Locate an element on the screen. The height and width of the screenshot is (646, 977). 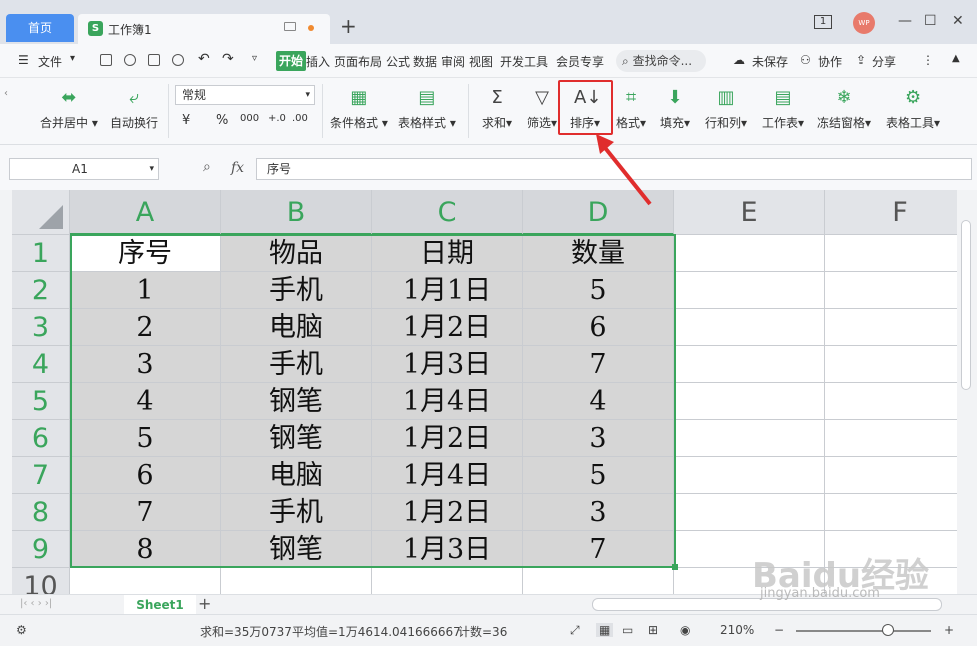
decrease-decimal-button: .00 is located at coordinates (300, 118).